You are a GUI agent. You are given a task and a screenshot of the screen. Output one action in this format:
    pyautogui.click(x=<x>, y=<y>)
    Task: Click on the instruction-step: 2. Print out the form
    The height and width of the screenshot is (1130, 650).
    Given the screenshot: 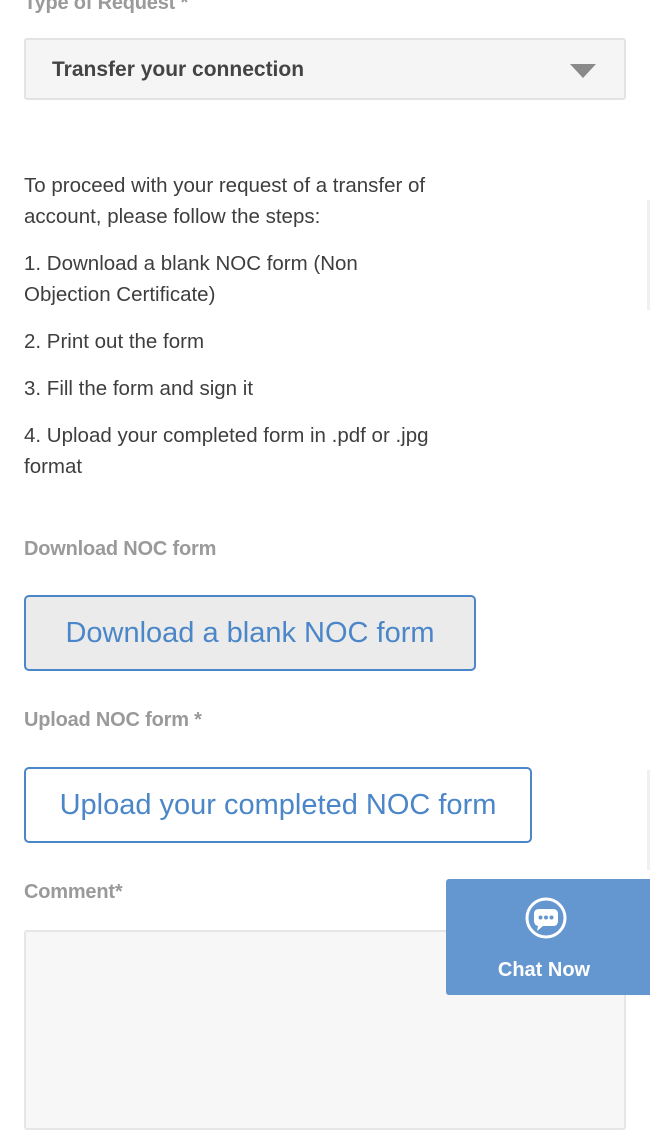 What is the action you would take?
    pyautogui.click(x=114, y=341)
    